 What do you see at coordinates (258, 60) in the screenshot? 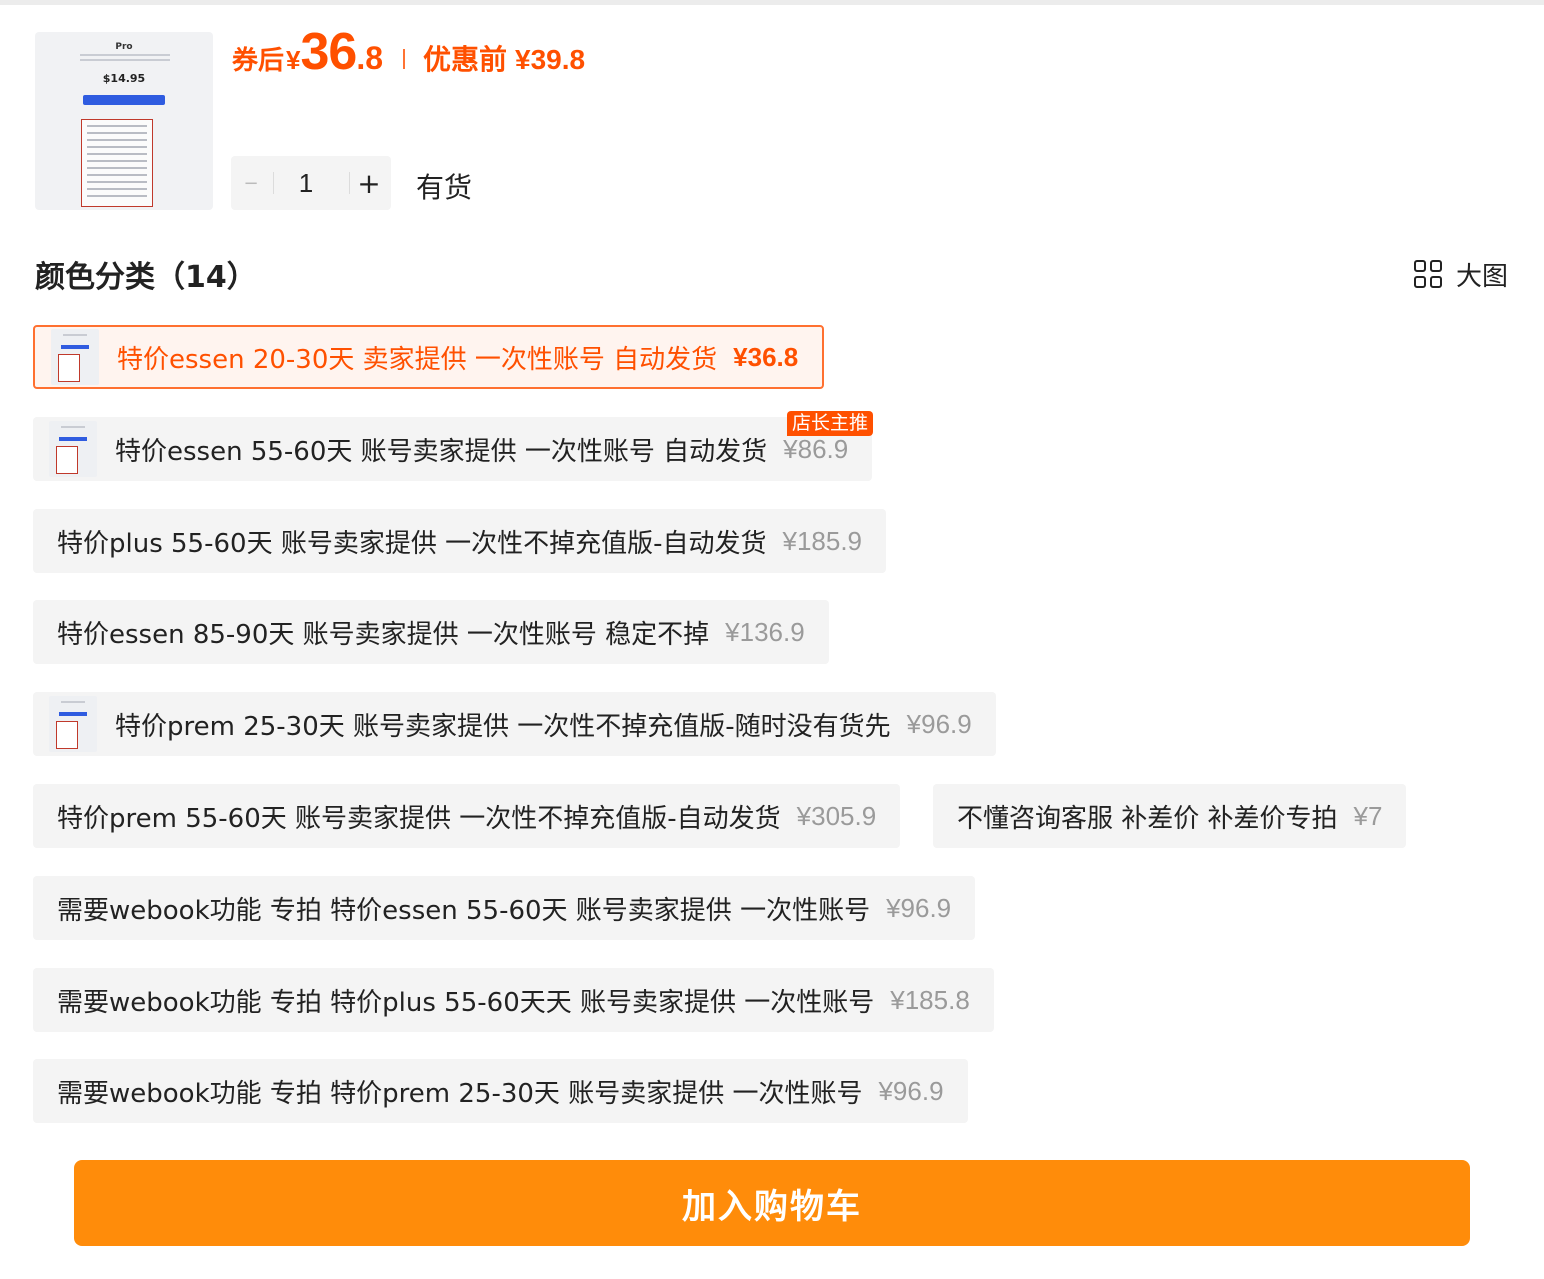
I see `coupon-price-label: 券后` at bounding box center [258, 60].